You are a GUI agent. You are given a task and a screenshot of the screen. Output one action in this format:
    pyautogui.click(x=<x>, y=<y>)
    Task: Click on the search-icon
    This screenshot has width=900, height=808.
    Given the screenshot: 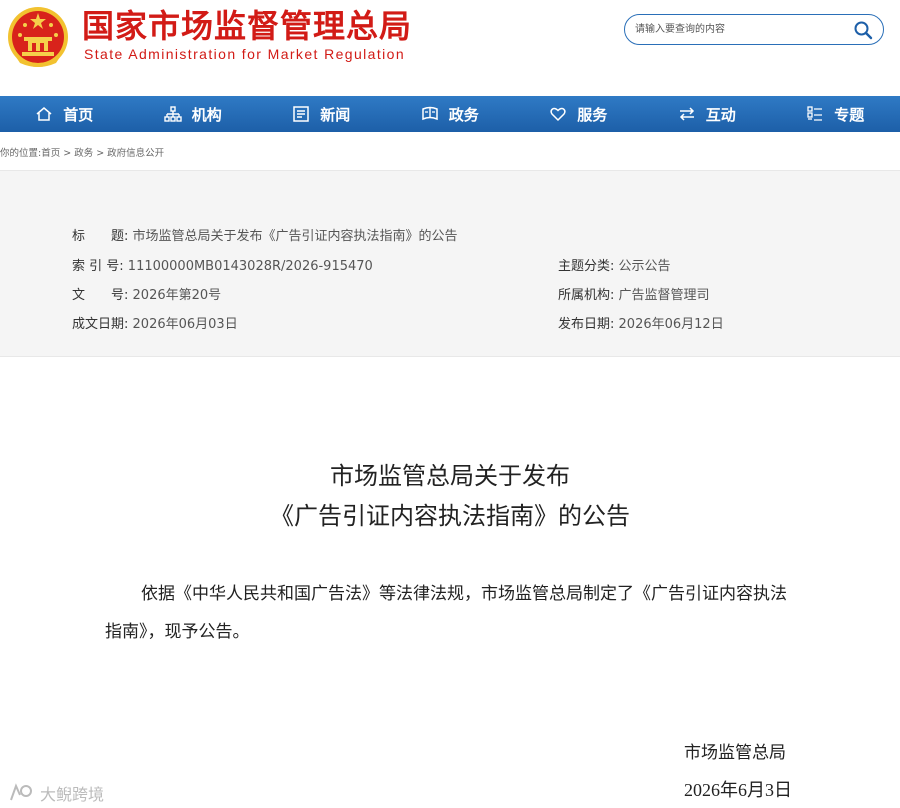 What is the action you would take?
    pyautogui.click(x=863, y=30)
    